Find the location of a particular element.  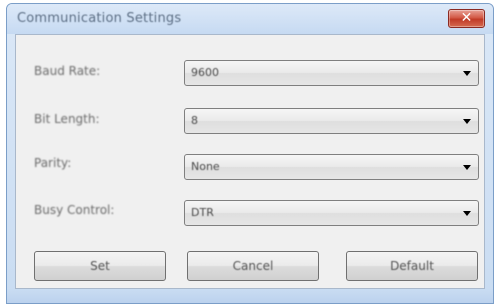

busy-control-value: DTR is located at coordinates (202, 212).